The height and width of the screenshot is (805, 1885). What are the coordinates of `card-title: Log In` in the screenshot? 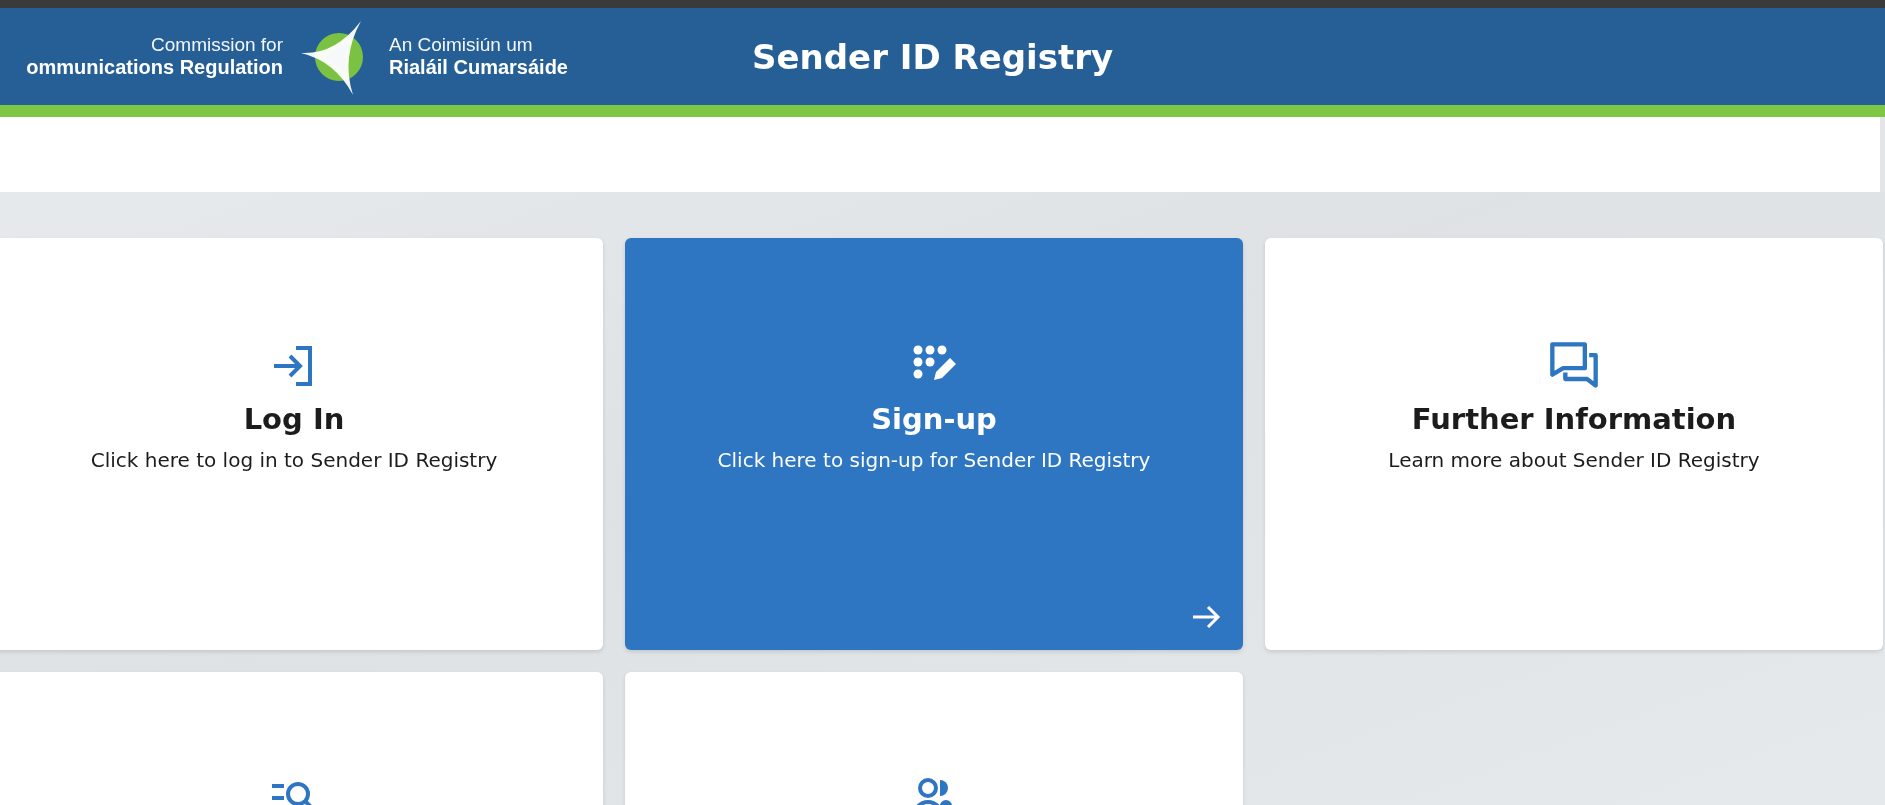 It's located at (294, 419).